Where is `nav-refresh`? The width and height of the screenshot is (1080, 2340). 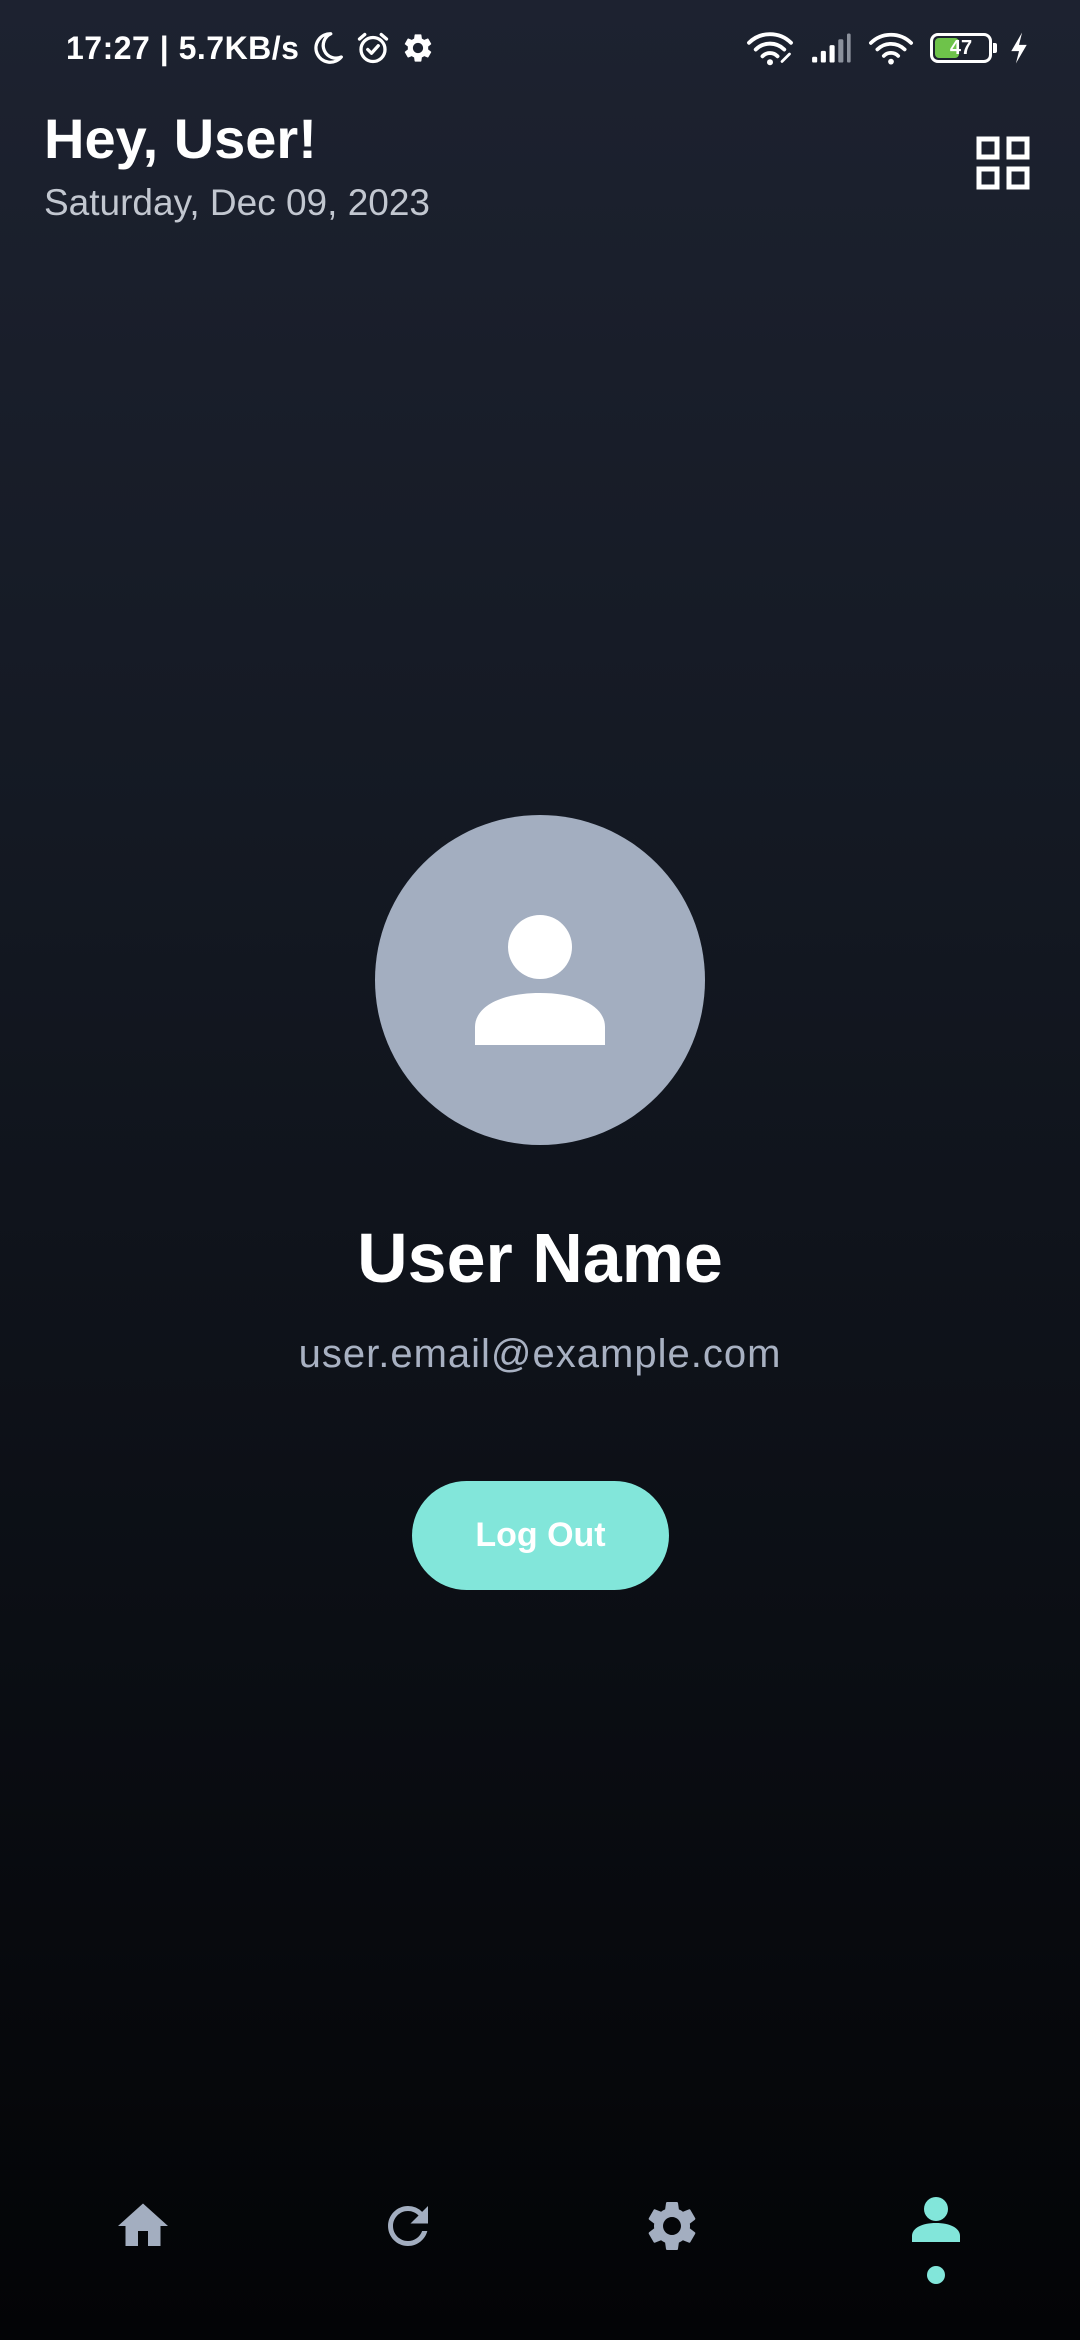 nav-refresh is located at coordinates (408, 2240).